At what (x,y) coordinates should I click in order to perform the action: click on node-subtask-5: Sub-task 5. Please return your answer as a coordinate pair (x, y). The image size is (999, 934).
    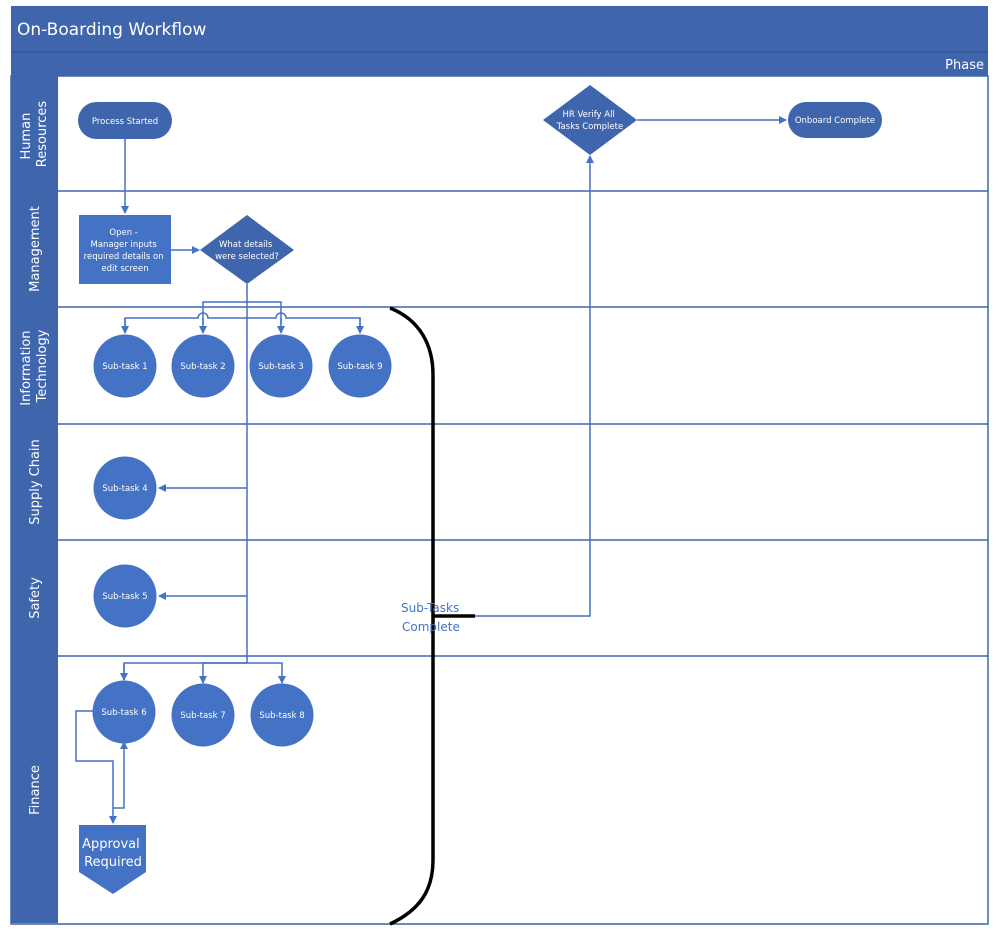
    Looking at the image, I should click on (125, 596).